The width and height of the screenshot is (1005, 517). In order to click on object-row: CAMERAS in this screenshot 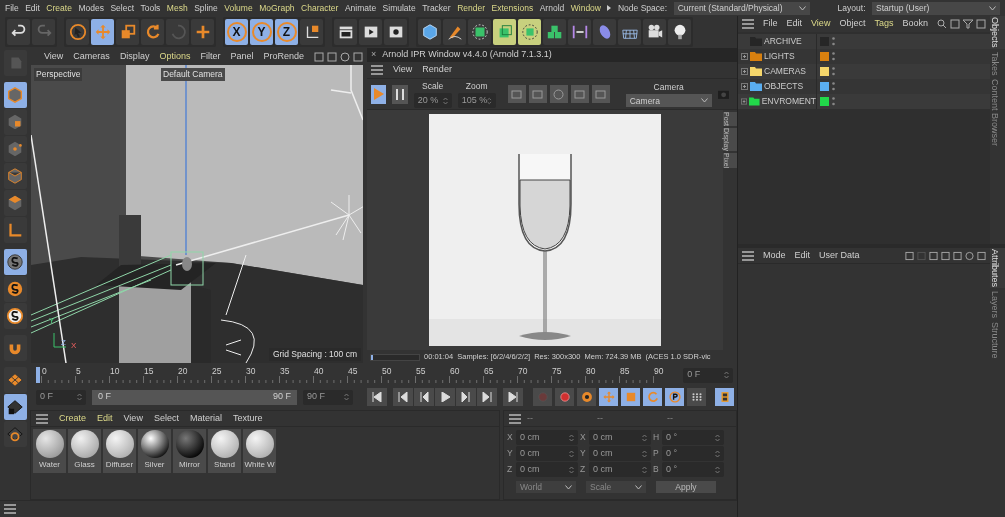, I will do `click(864, 71)`.